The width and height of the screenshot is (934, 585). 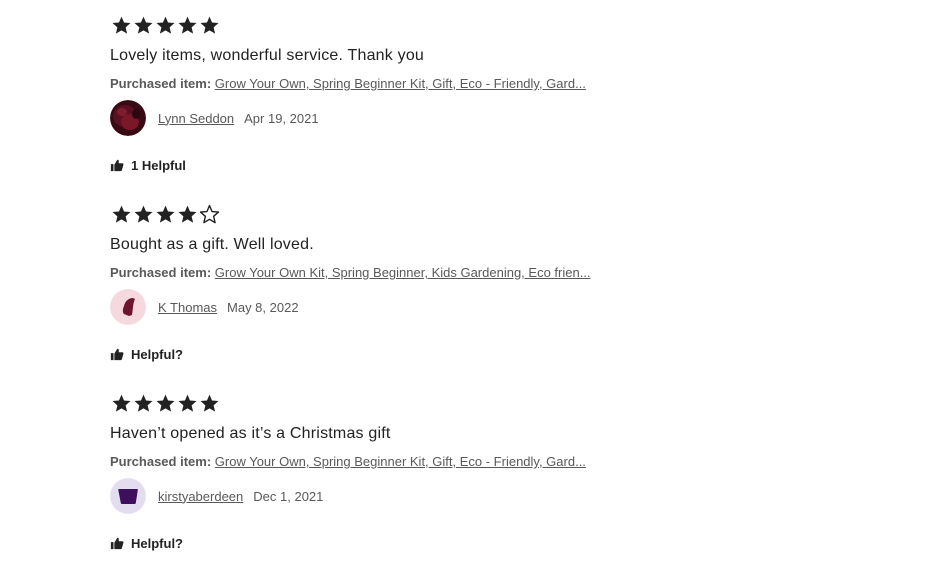 What do you see at coordinates (158, 165) in the screenshot?
I see `helpful-label: 1 Helpful` at bounding box center [158, 165].